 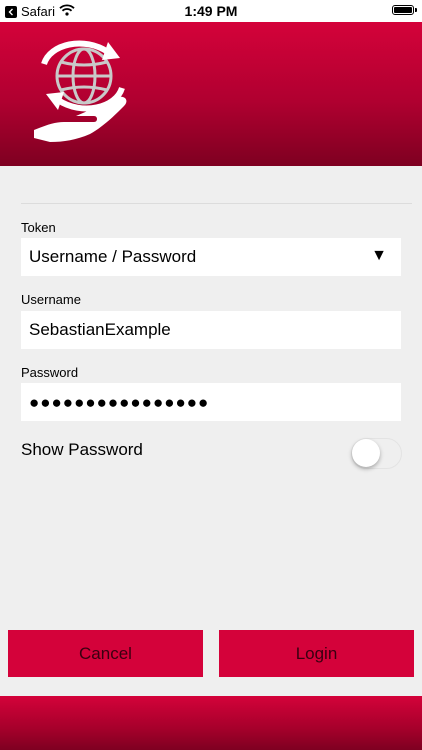 I want to click on dropdown-arrow-icon: ▼, so click(x=379, y=255).